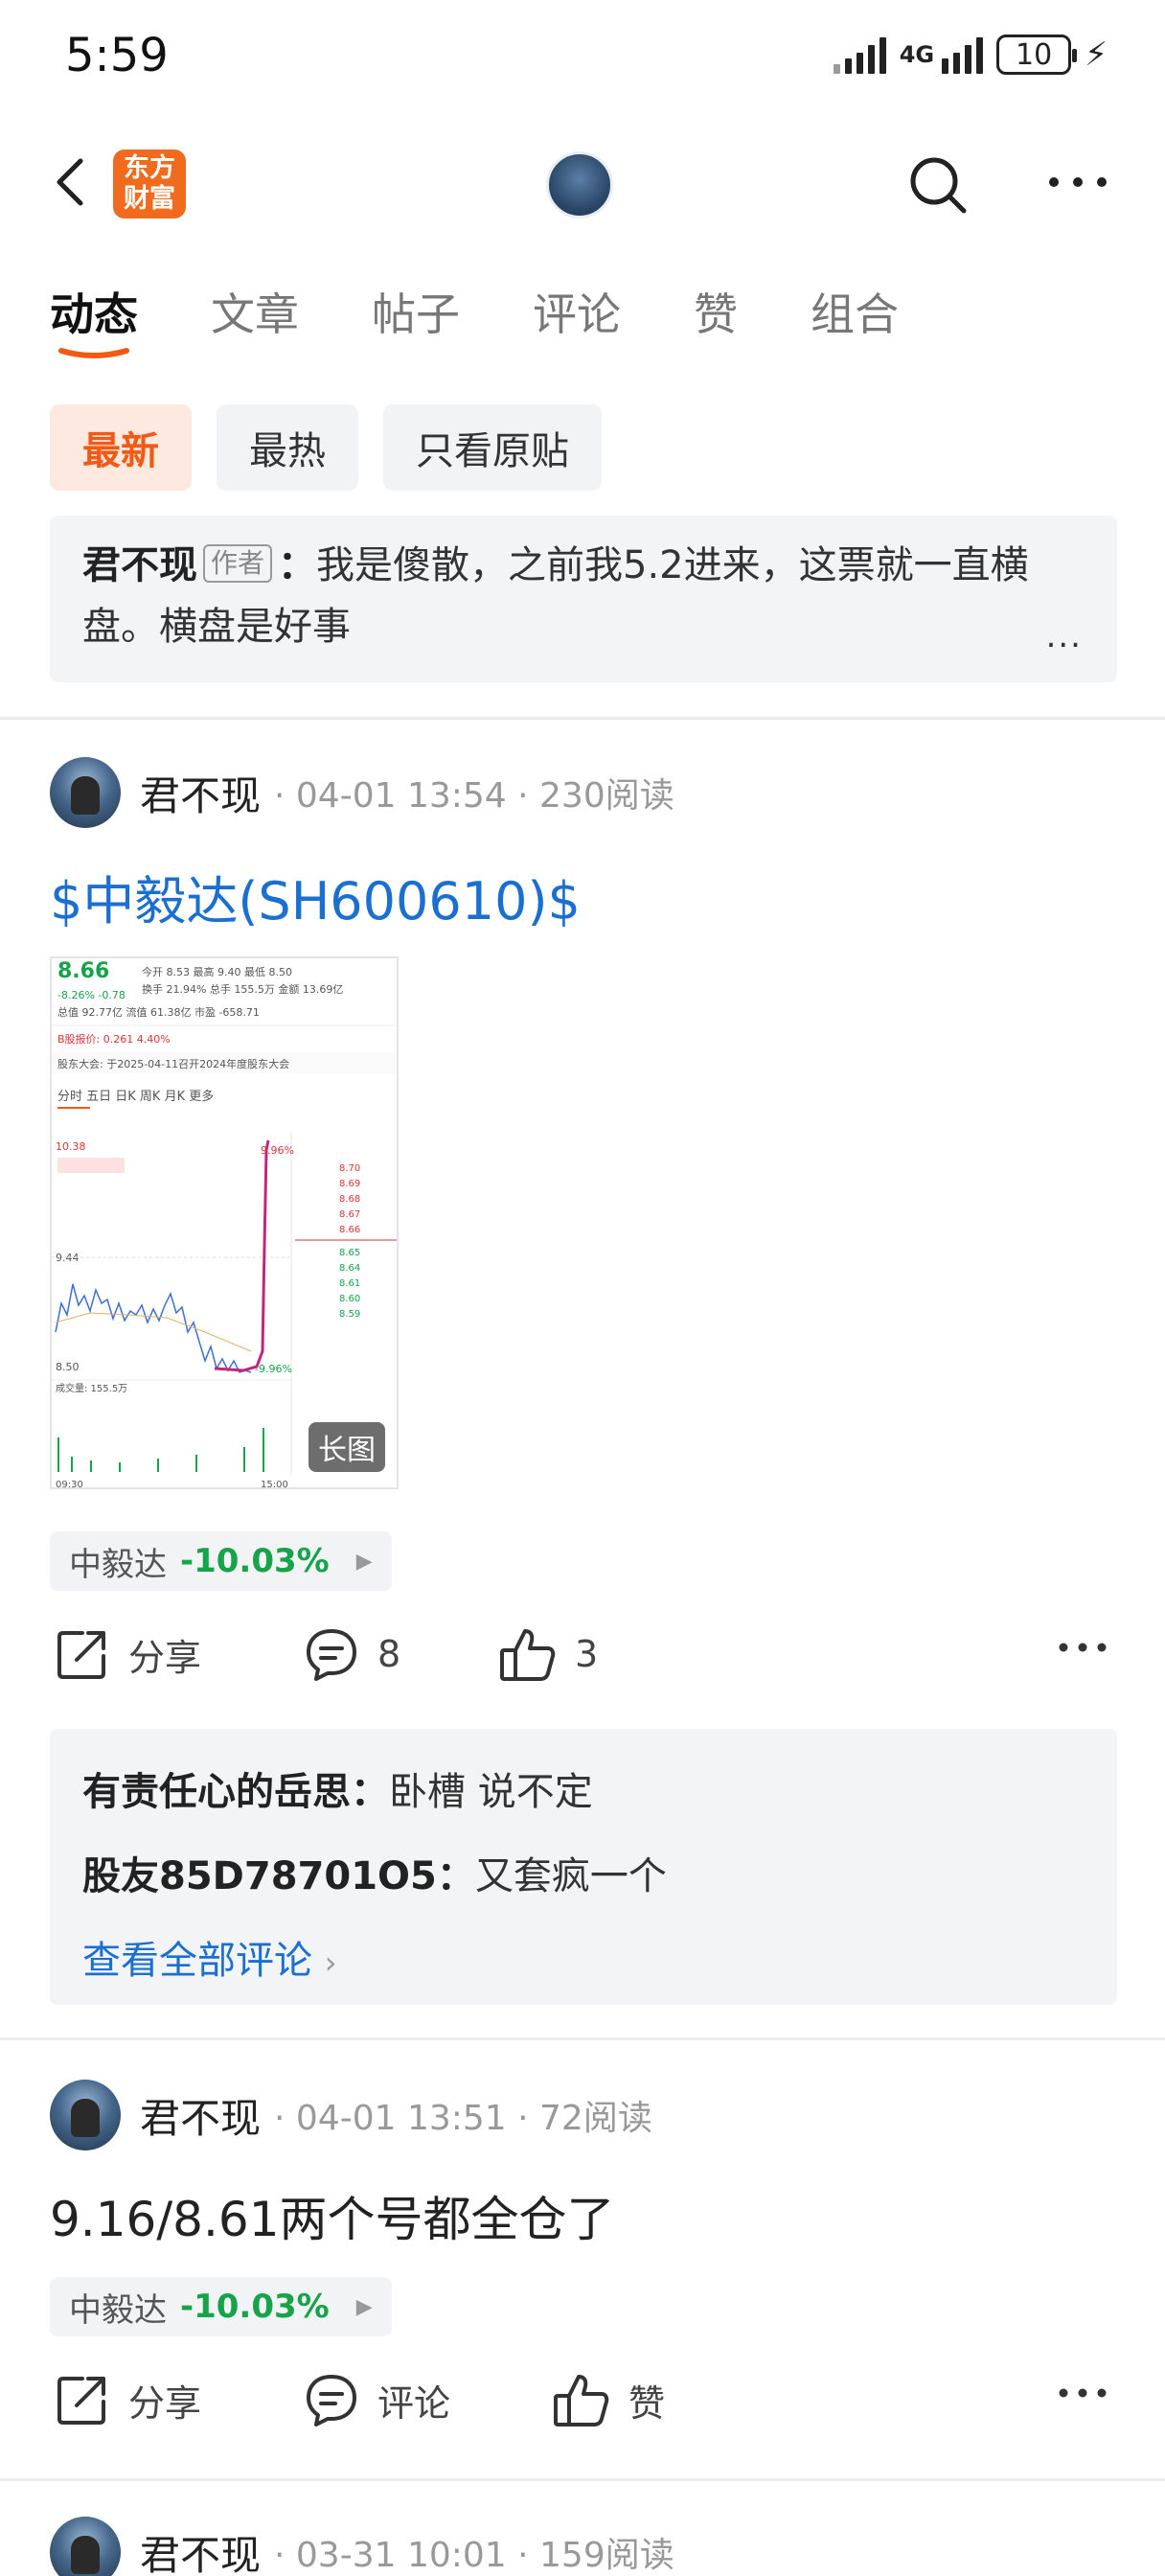 This screenshot has width=1165, height=2576. What do you see at coordinates (277, 1150) in the screenshot?
I see `svg-text: 9.96%` at bounding box center [277, 1150].